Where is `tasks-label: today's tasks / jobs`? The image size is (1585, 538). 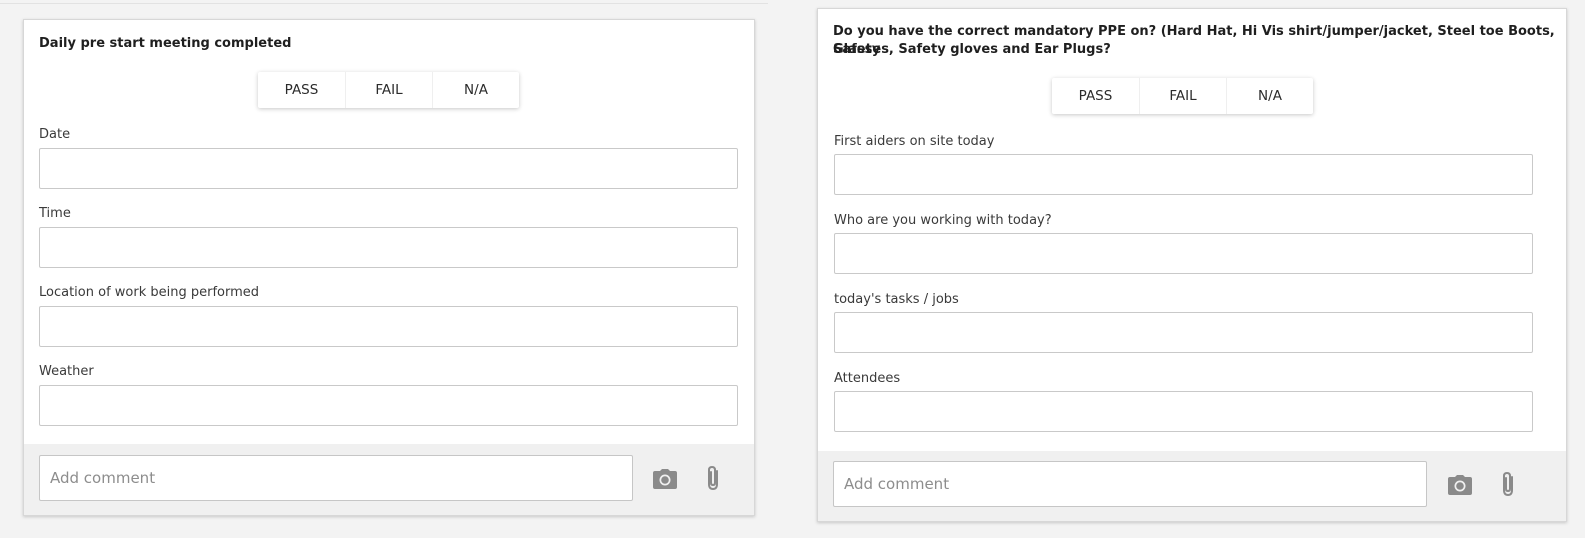 tasks-label: today's tasks / jobs is located at coordinates (896, 299).